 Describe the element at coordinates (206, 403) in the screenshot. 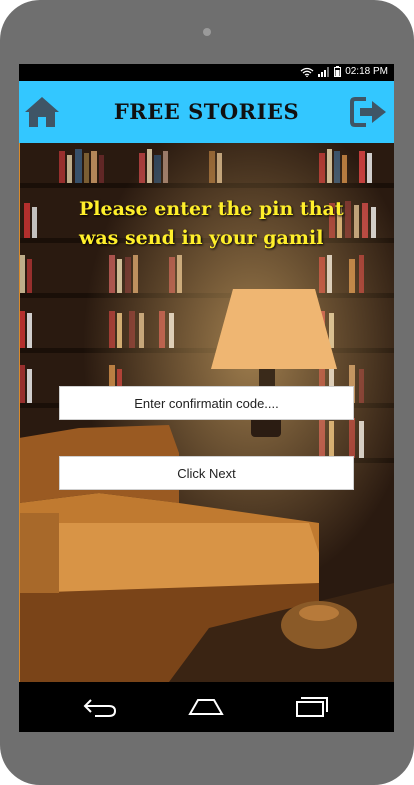

I see `confirmation-code-input` at that location.